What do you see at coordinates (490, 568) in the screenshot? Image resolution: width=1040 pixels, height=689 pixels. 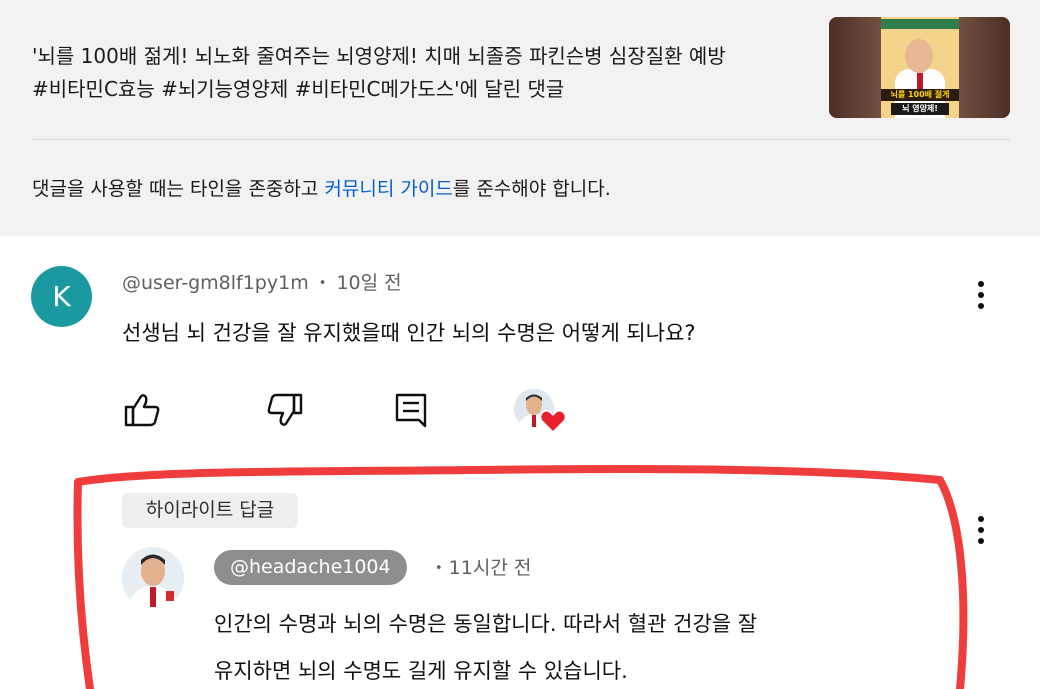 I see `reply-time: 11시간 전` at bounding box center [490, 568].